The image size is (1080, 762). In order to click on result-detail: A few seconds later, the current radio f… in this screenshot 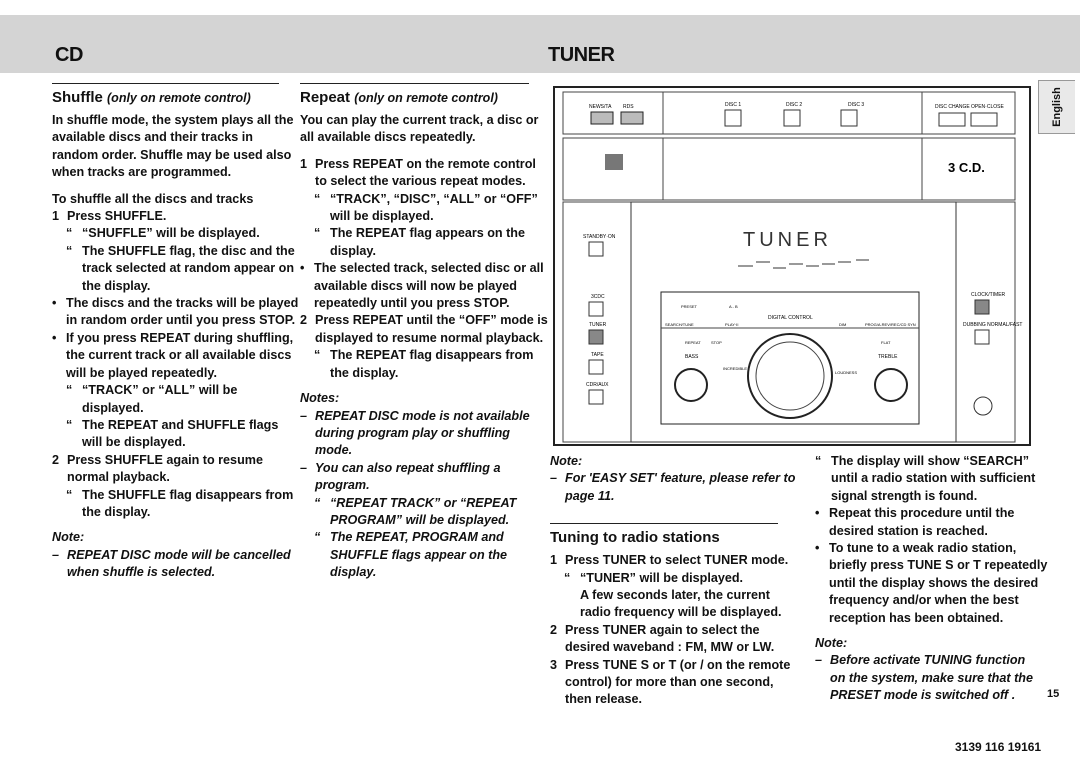, I will do `click(681, 604)`.